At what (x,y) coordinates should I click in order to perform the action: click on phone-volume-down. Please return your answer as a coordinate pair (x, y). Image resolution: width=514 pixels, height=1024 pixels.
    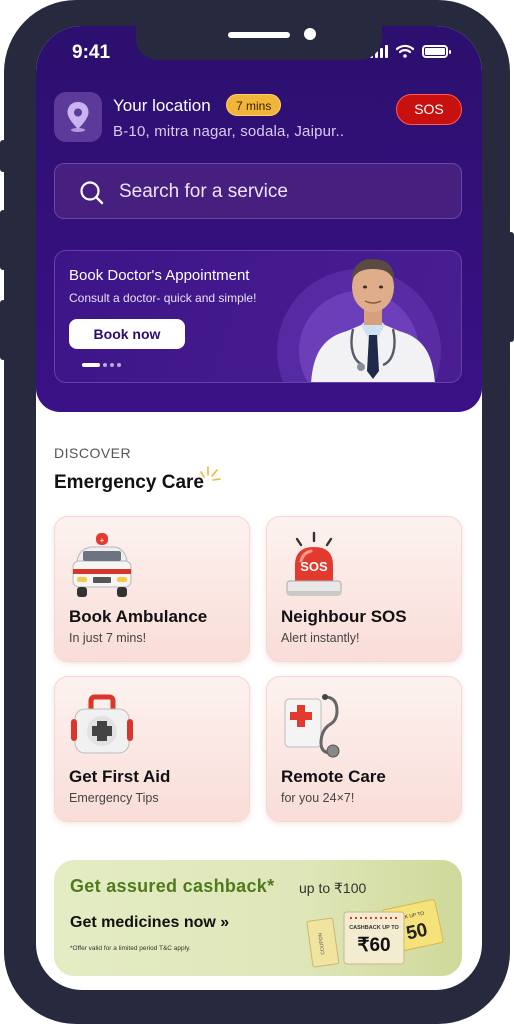
    Looking at the image, I should click on (3, 330).